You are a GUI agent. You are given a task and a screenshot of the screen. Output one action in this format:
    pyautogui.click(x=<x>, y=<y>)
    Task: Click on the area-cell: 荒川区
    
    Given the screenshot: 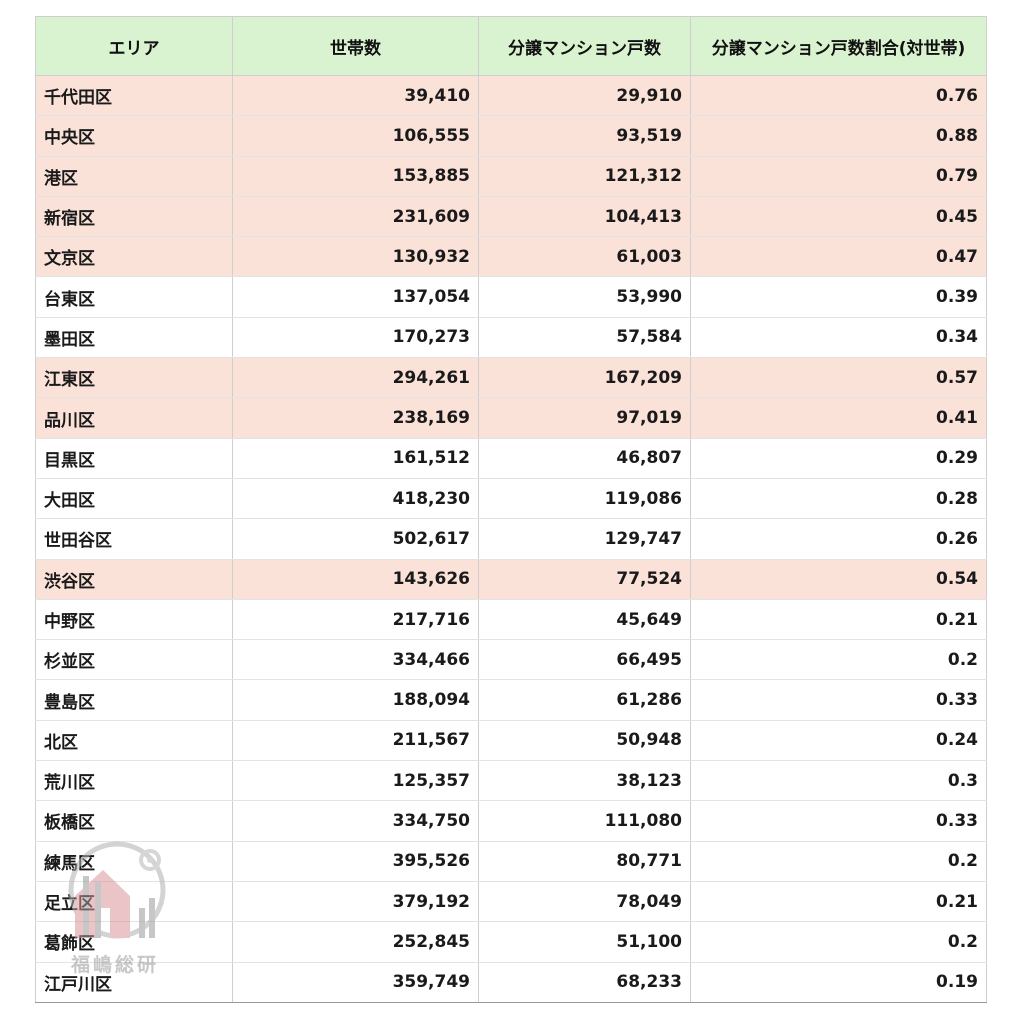 What is the action you would take?
    pyautogui.click(x=134, y=781)
    